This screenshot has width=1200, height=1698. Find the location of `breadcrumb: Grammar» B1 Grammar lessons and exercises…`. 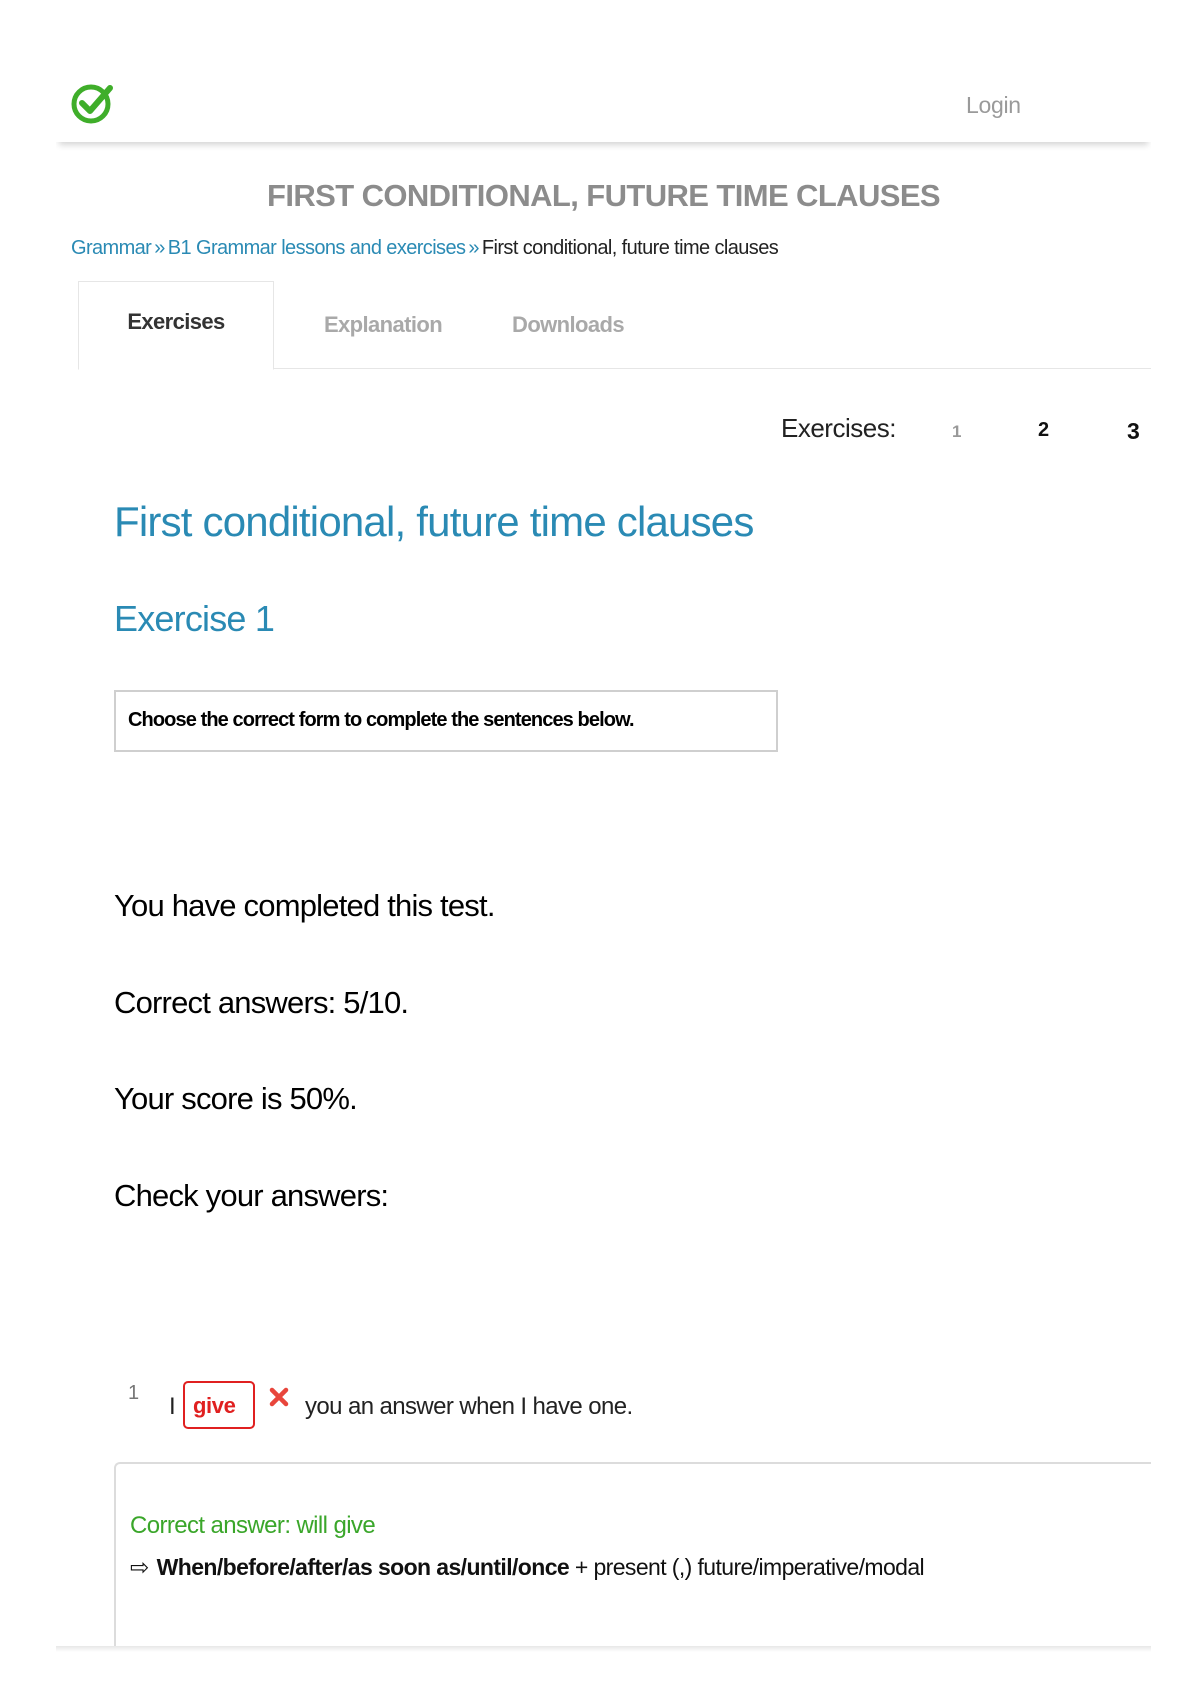

breadcrumb: Grammar» B1 Grammar lessons and exercises… is located at coordinates (425, 248).